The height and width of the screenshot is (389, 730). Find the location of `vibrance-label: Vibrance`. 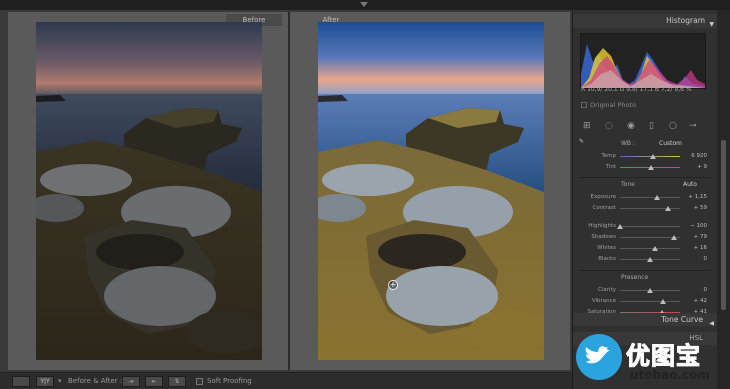

vibrance-label: Vibrance is located at coordinates (603, 301).